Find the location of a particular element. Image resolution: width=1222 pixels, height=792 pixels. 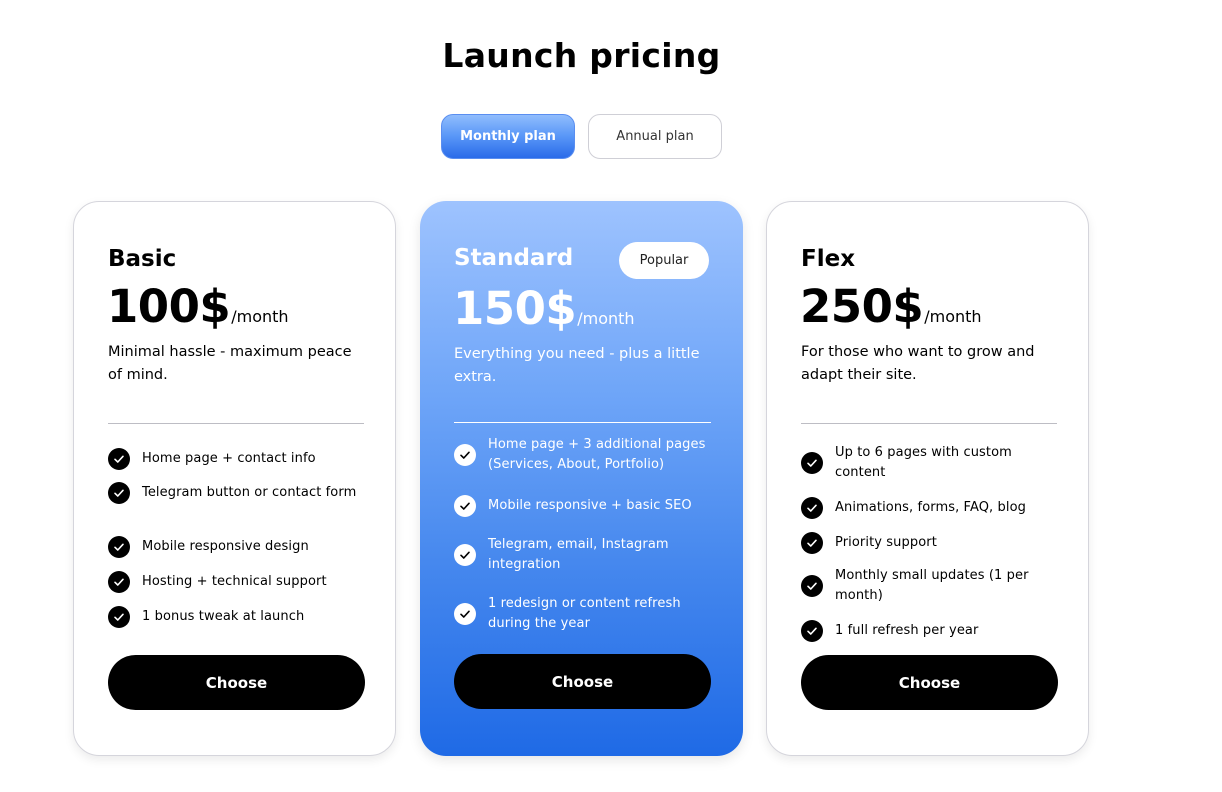

feature-text: Mobile responsive + basic SEO is located at coordinates (590, 505).